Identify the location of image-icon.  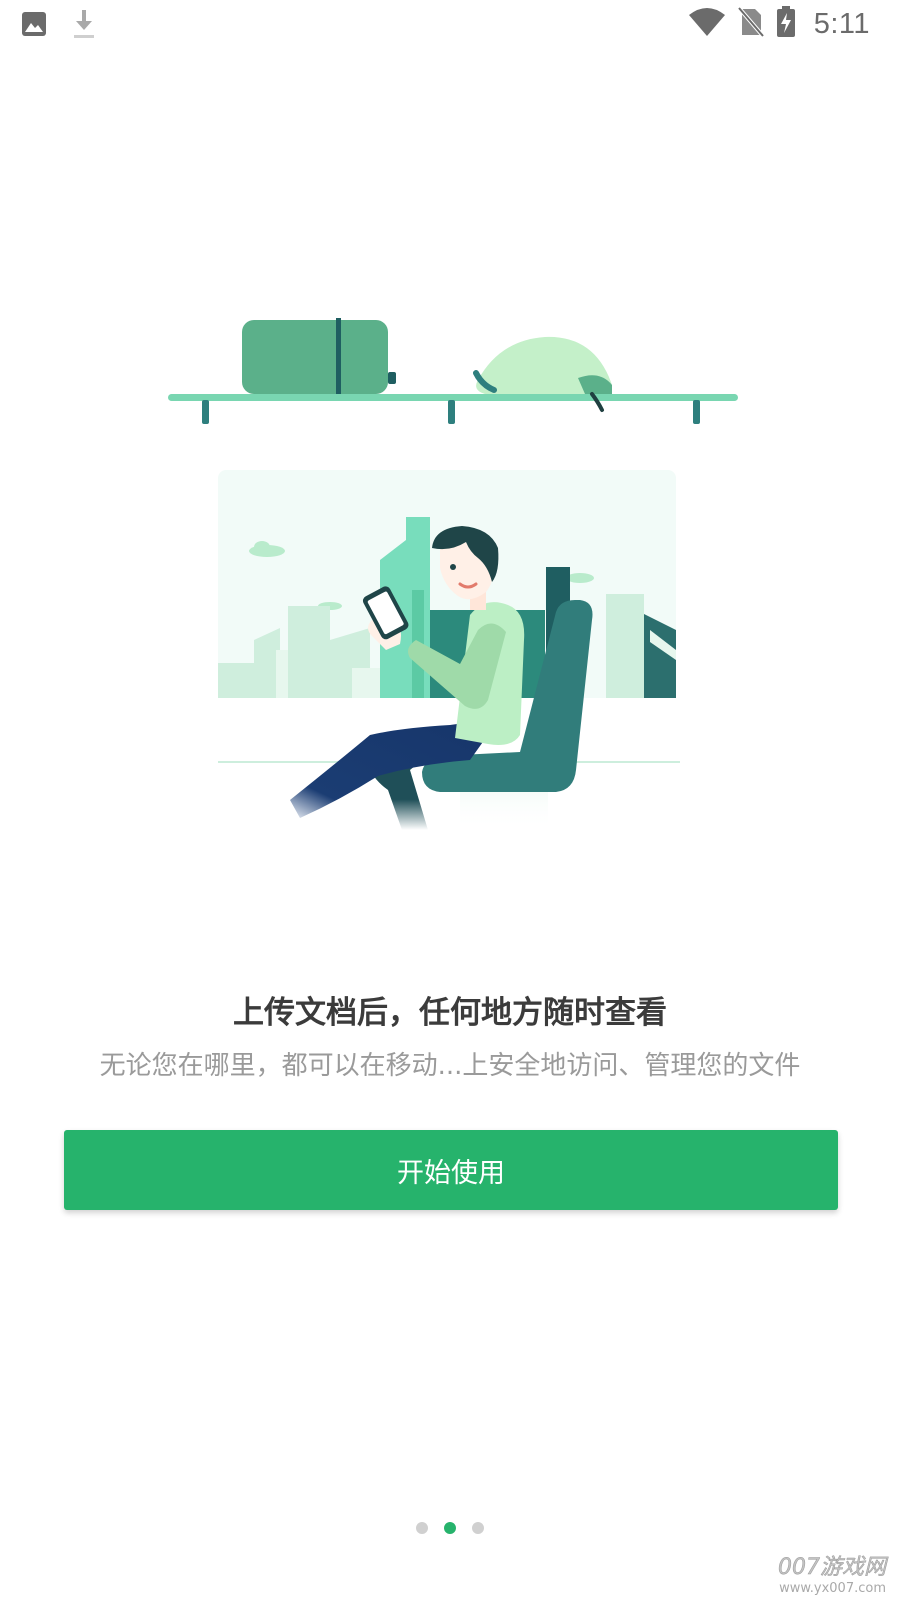
(34, 26).